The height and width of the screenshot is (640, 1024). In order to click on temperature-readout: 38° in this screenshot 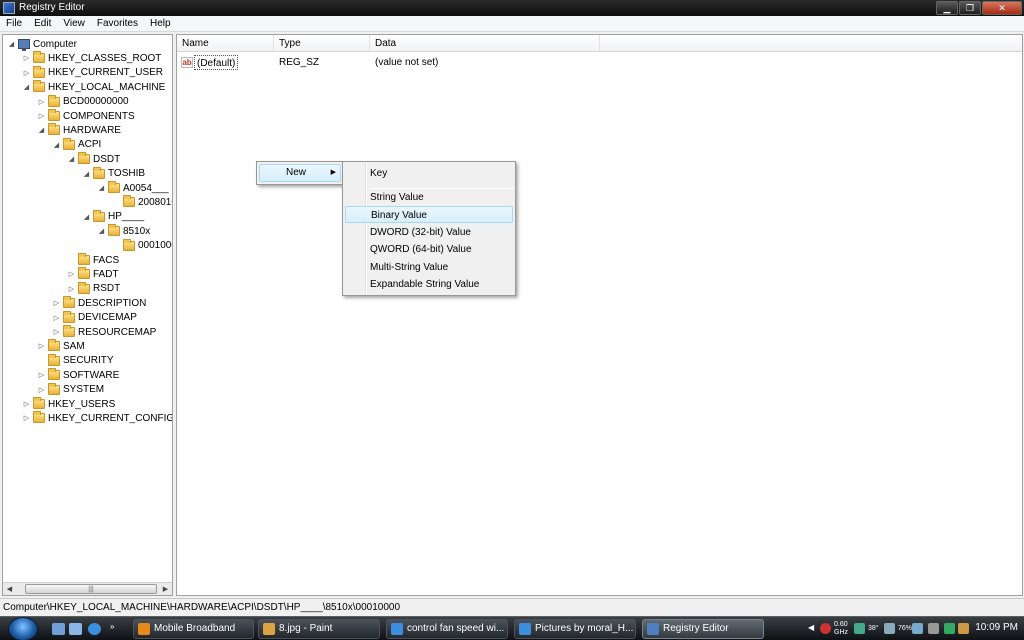, I will do `click(873, 629)`.